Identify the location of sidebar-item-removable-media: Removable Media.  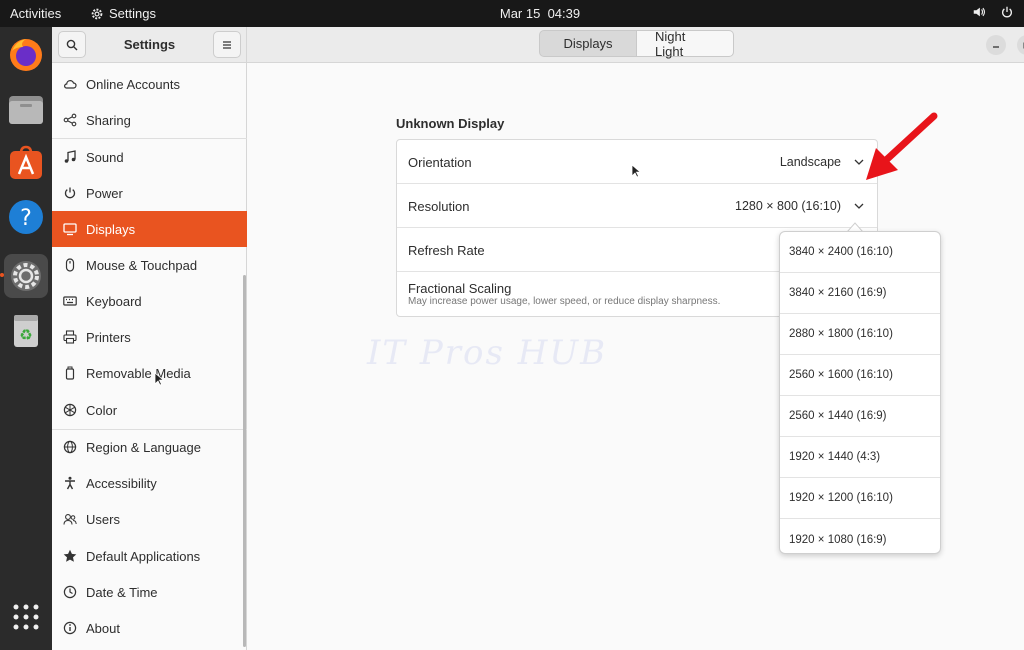
(149, 373).